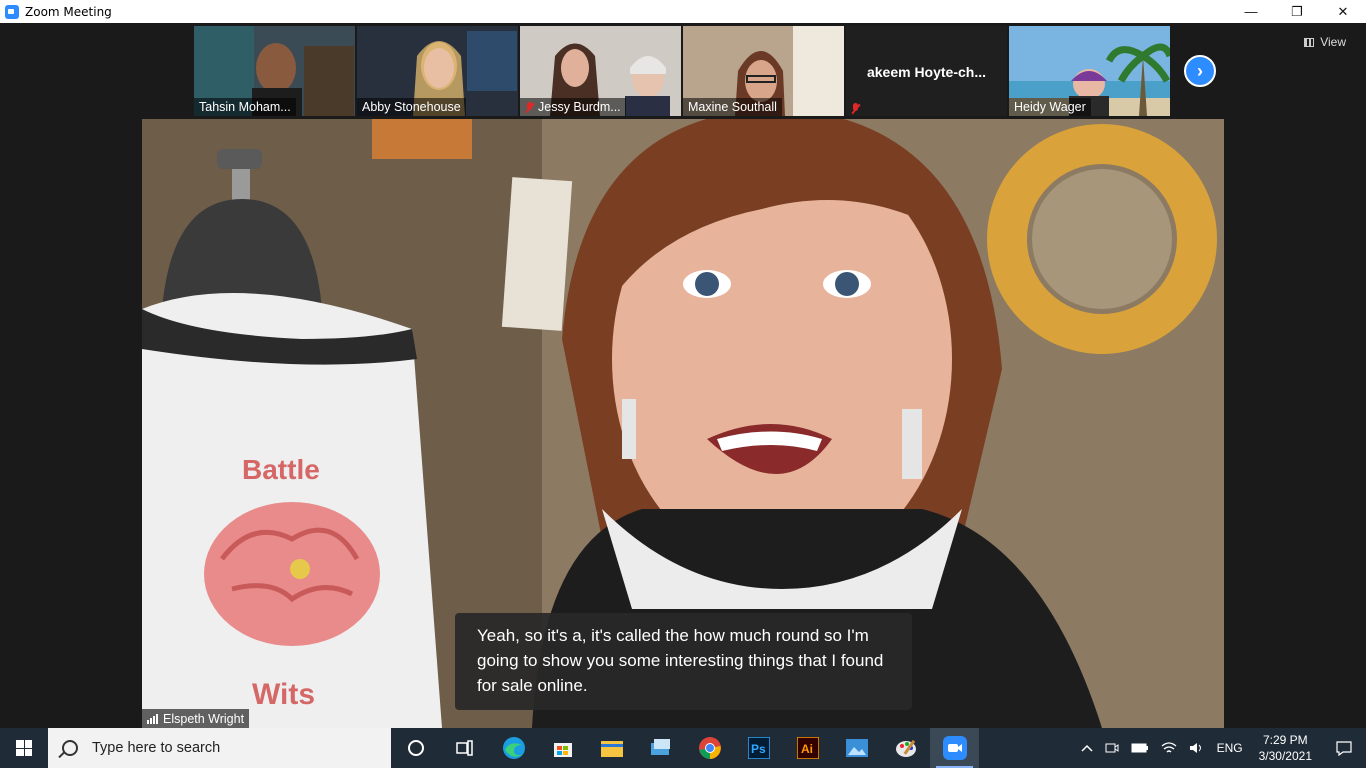 Image resolution: width=1366 pixels, height=768 pixels. What do you see at coordinates (763, 71) in the screenshot?
I see `participant-tile: Maxine Southall` at bounding box center [763, 71].